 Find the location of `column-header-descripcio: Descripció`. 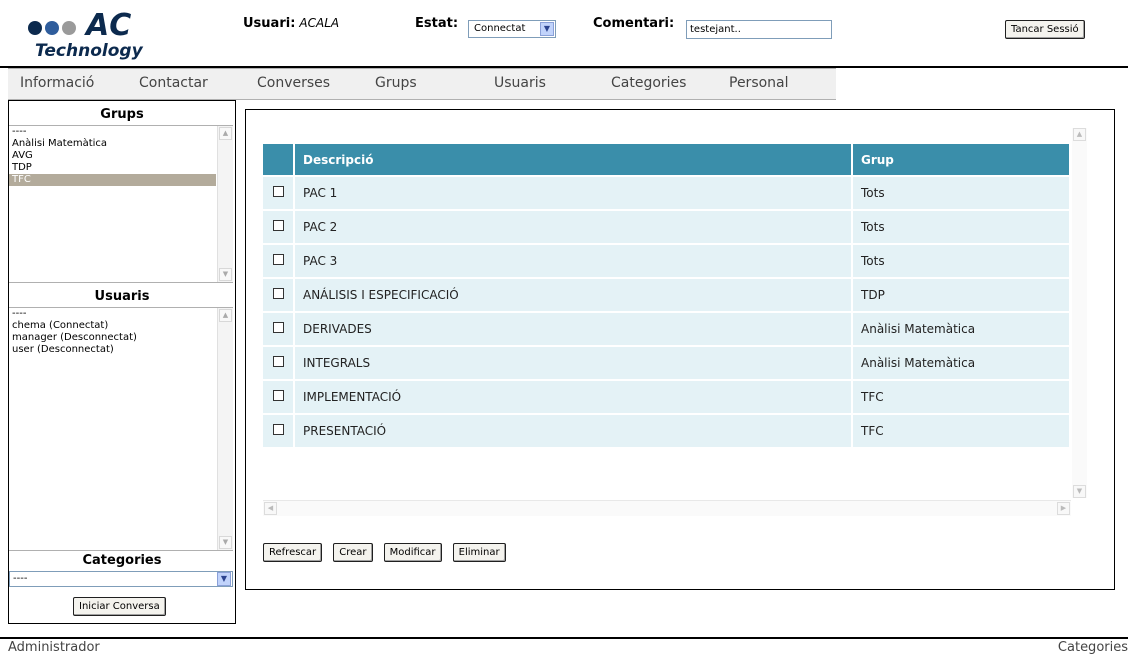

column-header-descripcio: Descripció is located at coordinates (573, 160).